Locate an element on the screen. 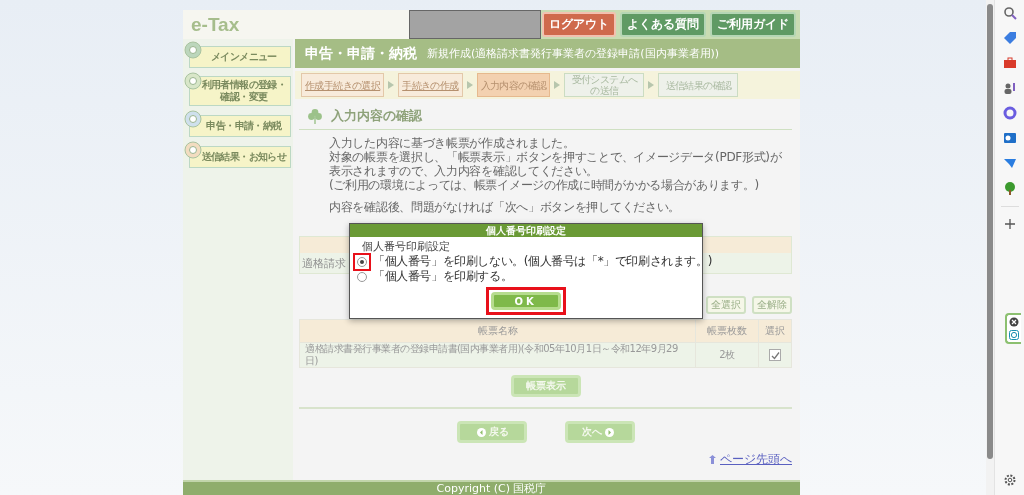 The image size is (1024, 495). step-item: 受付システムへの送信 is located at coordinates (604, 85).